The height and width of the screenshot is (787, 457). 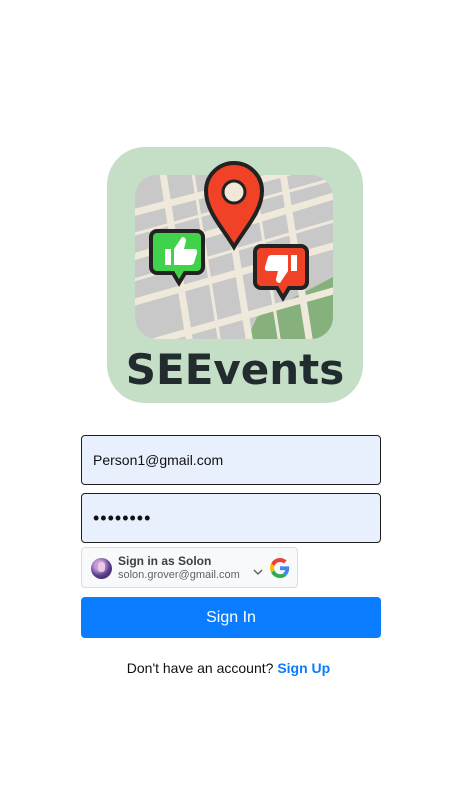 I want to click on google-account-email: solon.grover@gmail.com, so click(x=179, y=575).